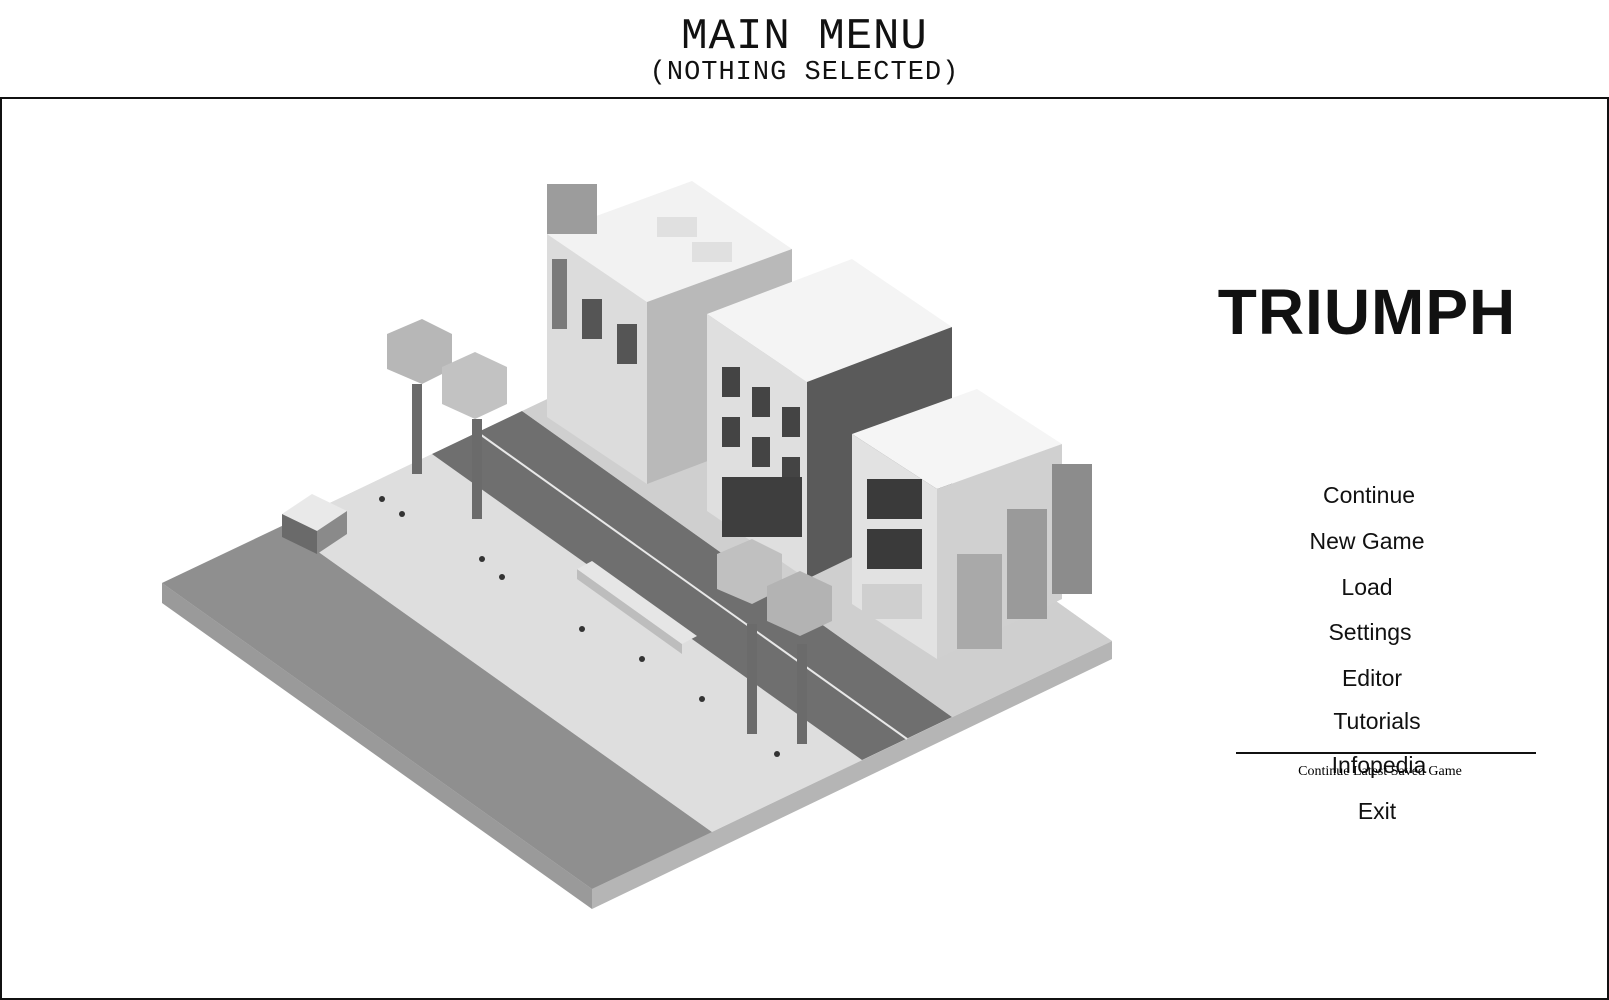  What do you see at coordinates (1369, 495) in the screenshot?
I see `menu-item-continue: Continue` at bounding box center [1369, 495].